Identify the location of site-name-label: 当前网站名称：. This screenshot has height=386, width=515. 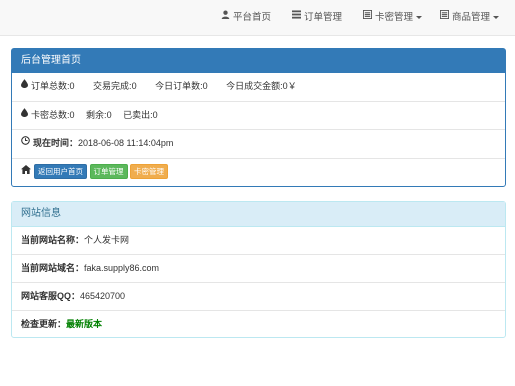
(53, 240).